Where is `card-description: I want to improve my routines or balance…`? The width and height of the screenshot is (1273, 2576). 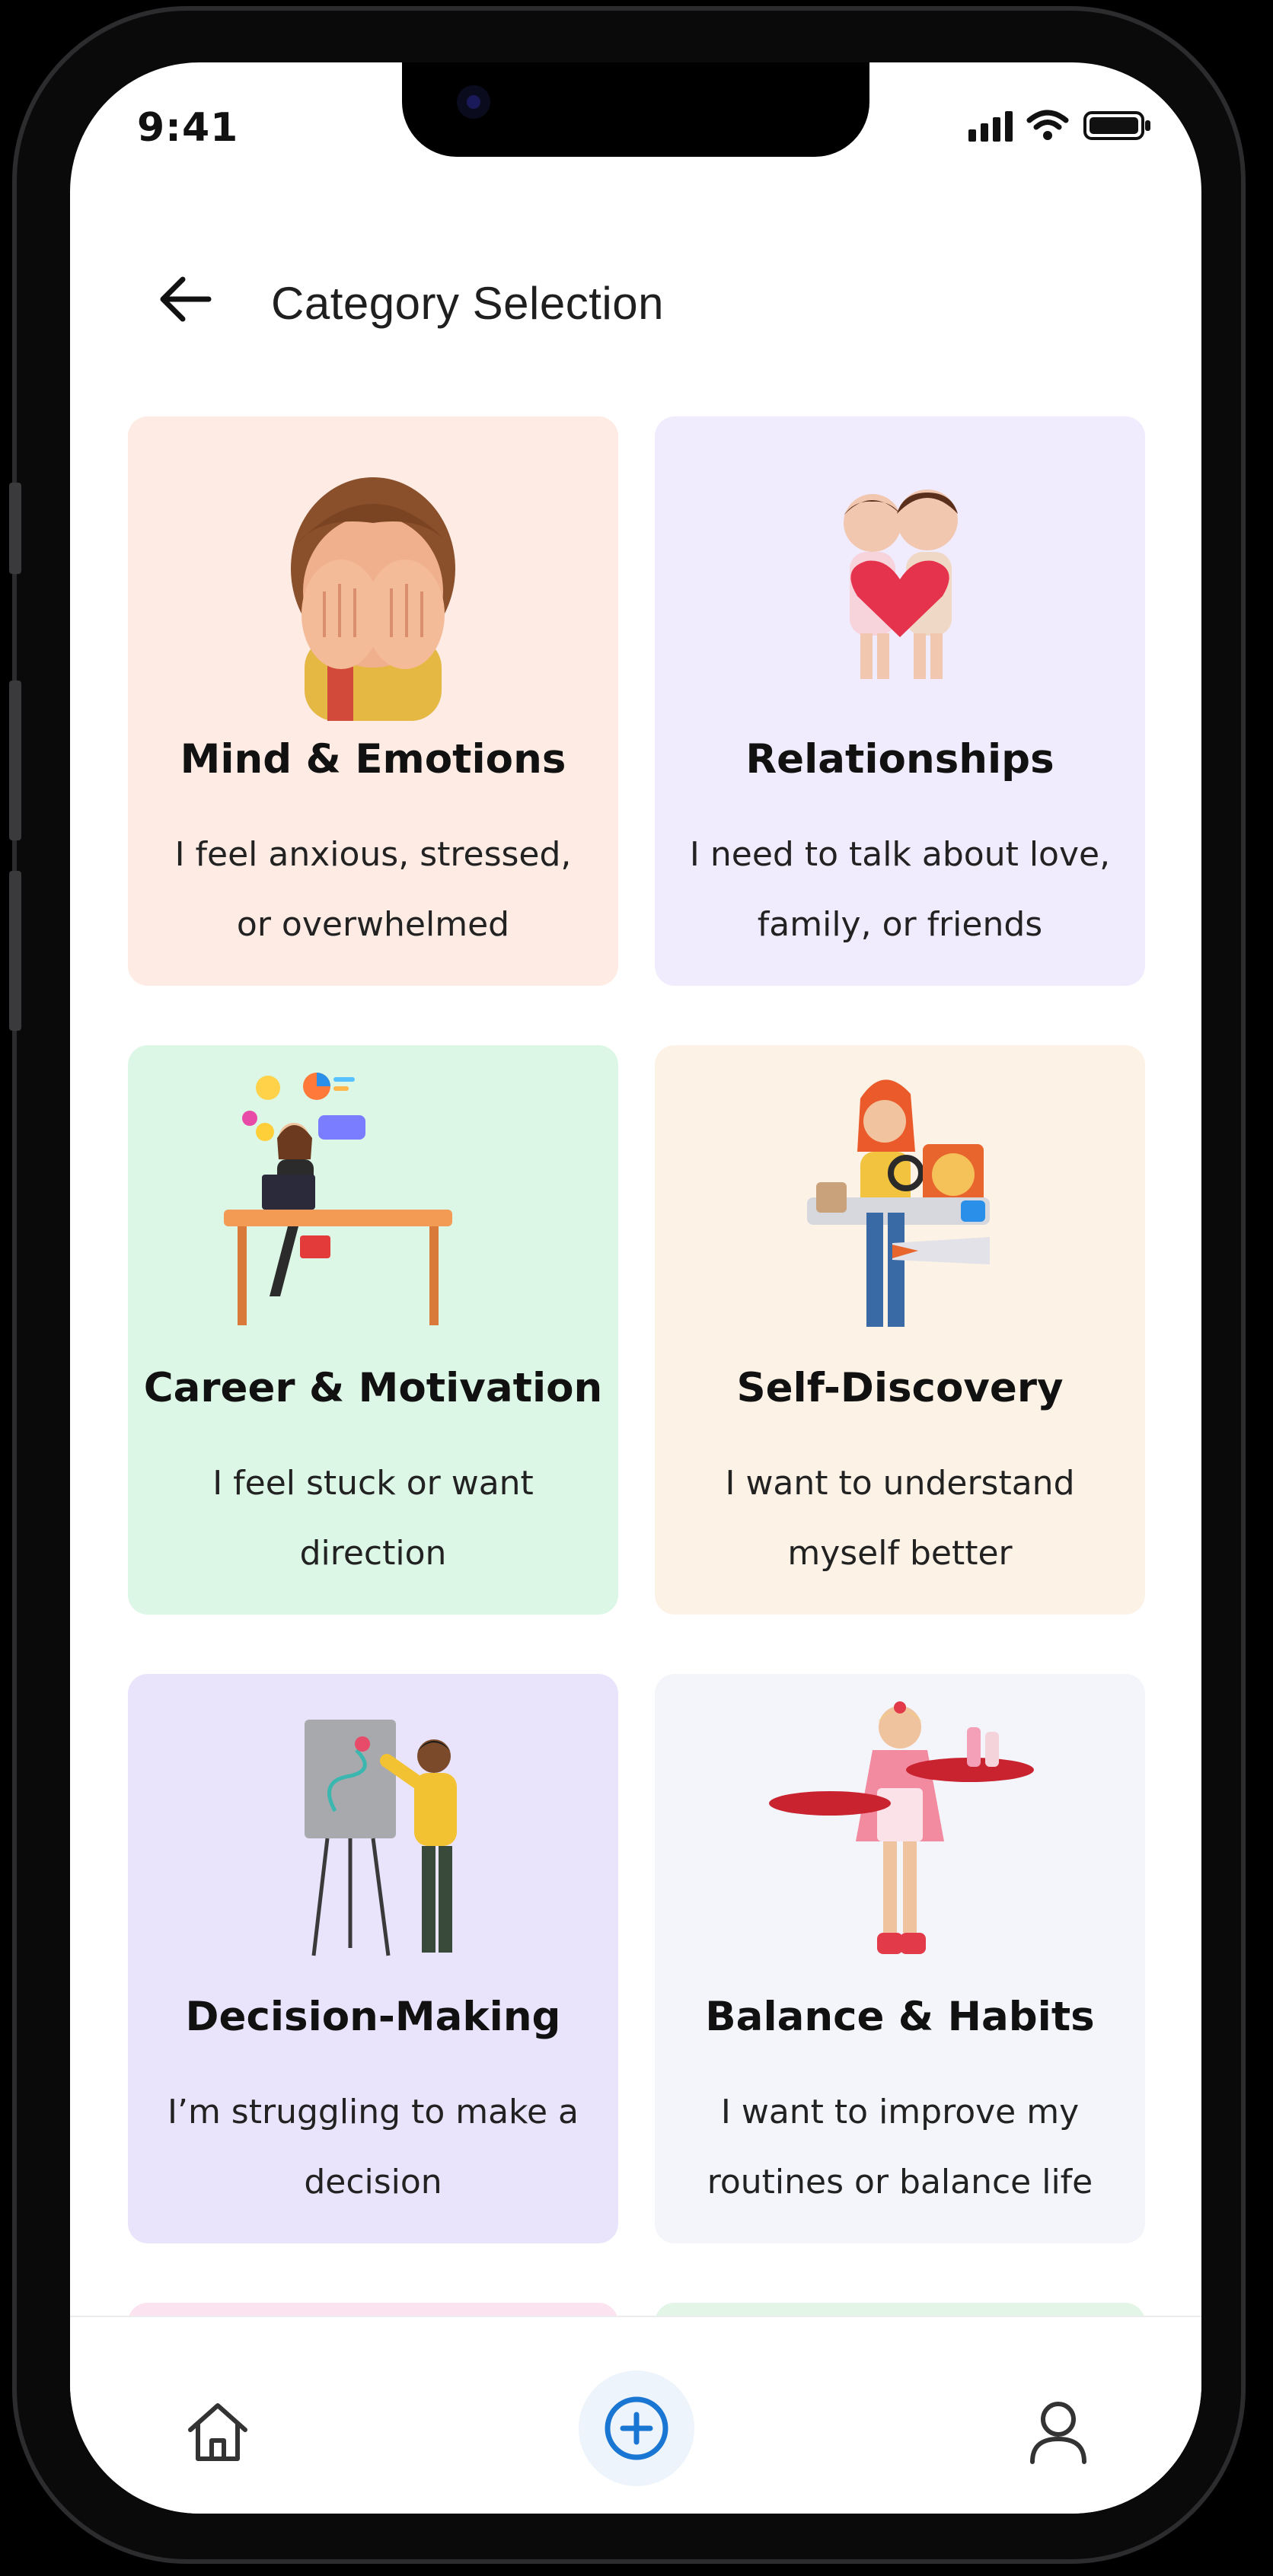 card-description: I want to improve my routines or balance… is located at coordinates (900, 2147).